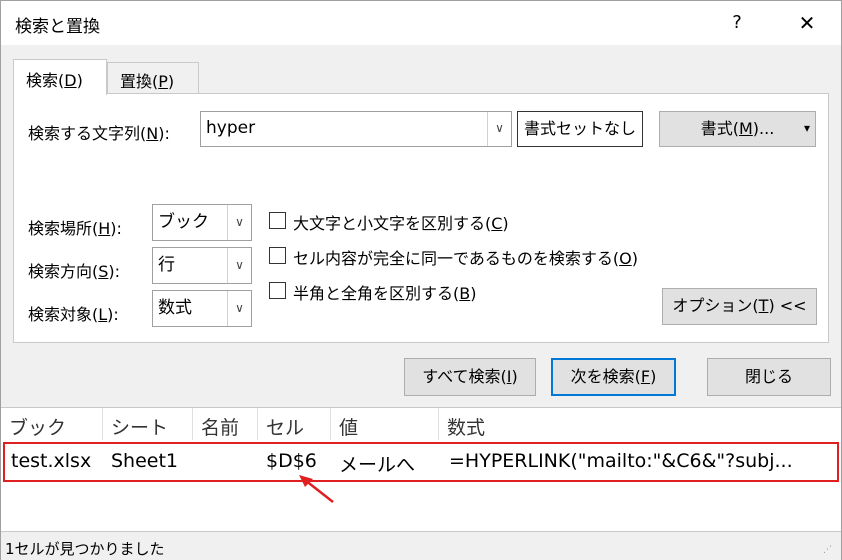 The image size is (842, 560). I want to click on entire-cell-label: セル内容が完全に同一であるものを検索する(O), so click(465, 257).